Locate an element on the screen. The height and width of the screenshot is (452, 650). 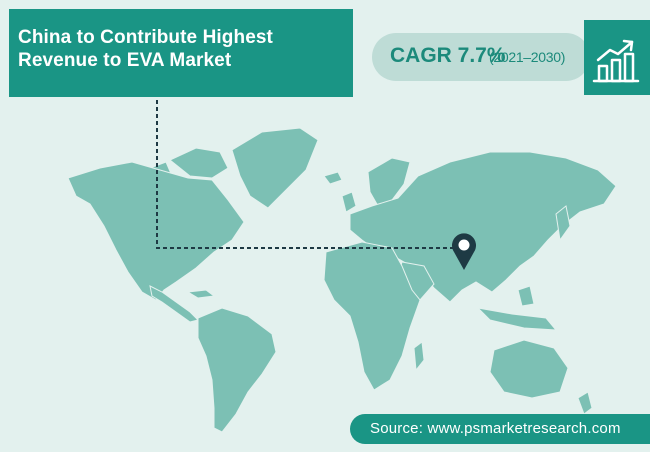
source-text: Source: www.psmarketresearch.com is located at coordinates (495, 428).